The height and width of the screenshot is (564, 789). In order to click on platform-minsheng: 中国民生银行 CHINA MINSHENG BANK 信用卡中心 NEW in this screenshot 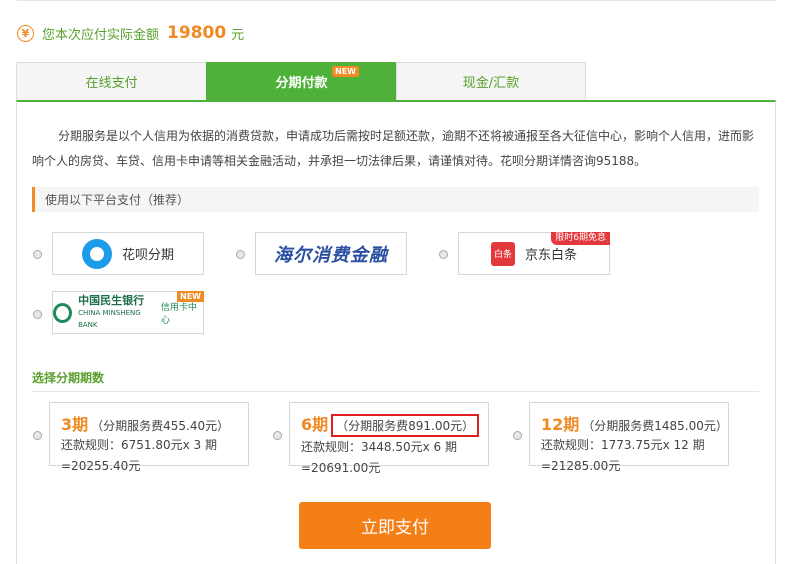, I will do `click(128, 312)`.